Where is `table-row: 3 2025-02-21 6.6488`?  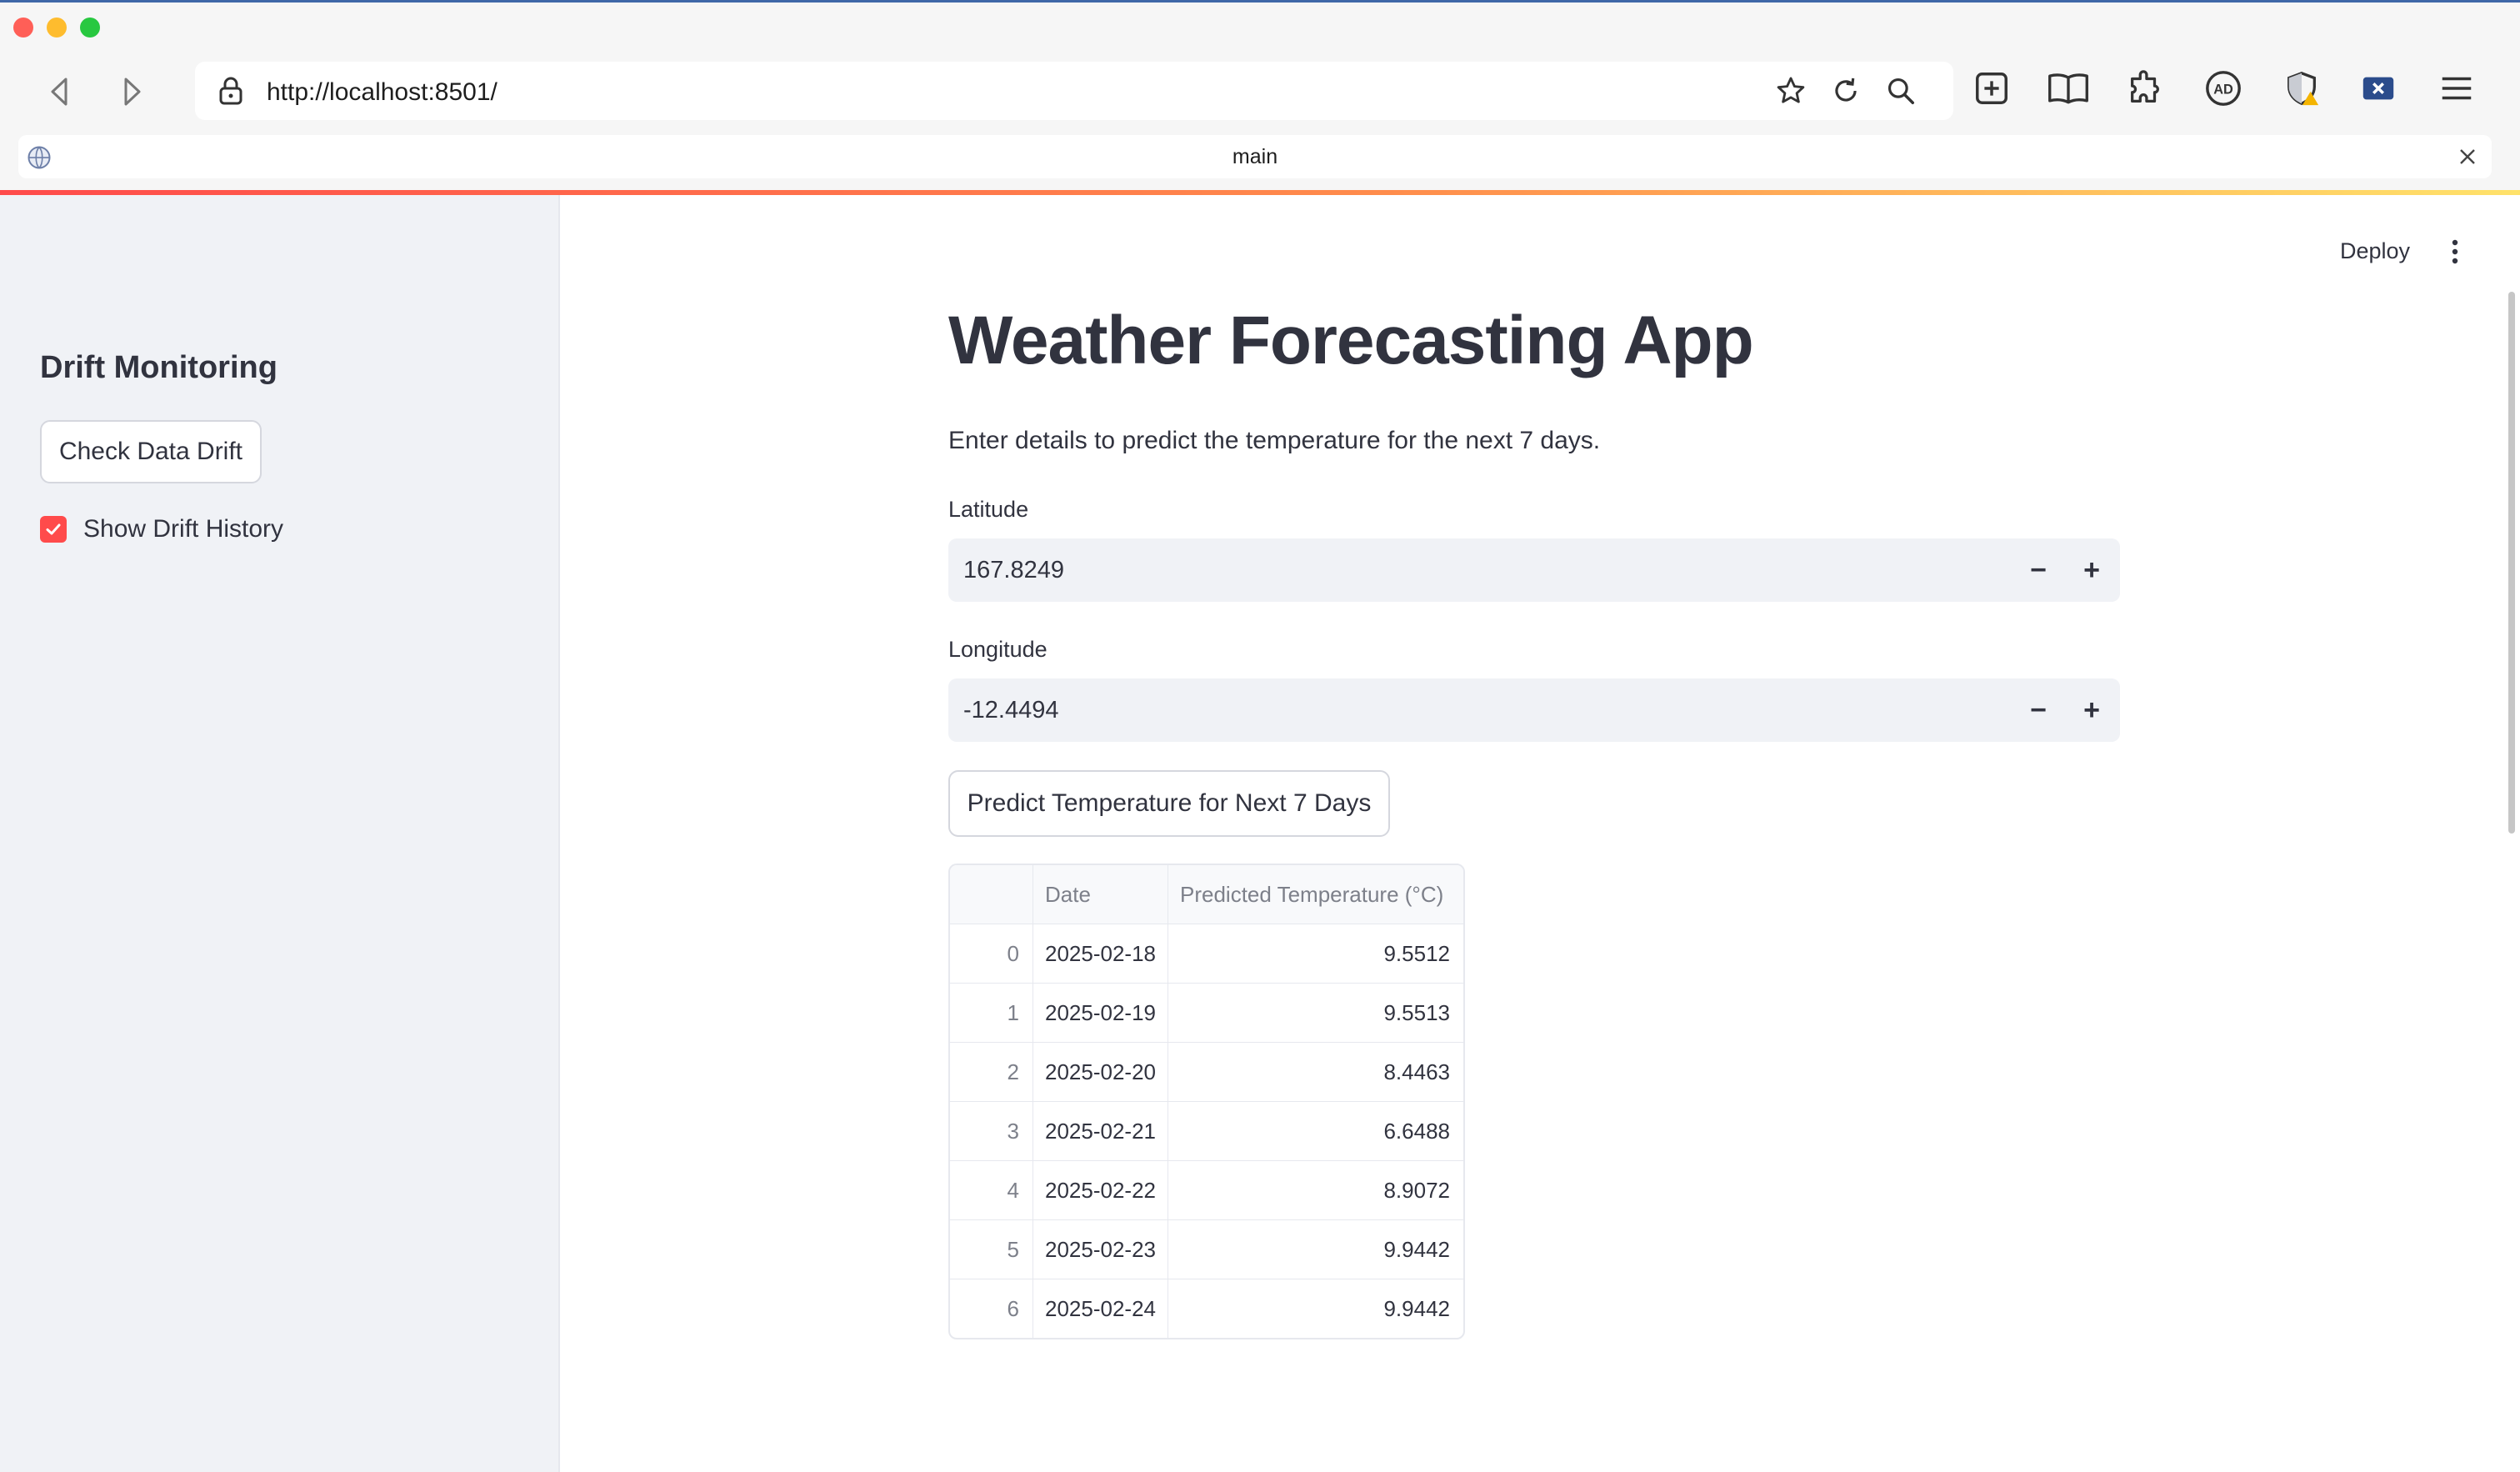
table-row: 3 2025-02-21 6.6488 is located at coordinates (1206, 1130).